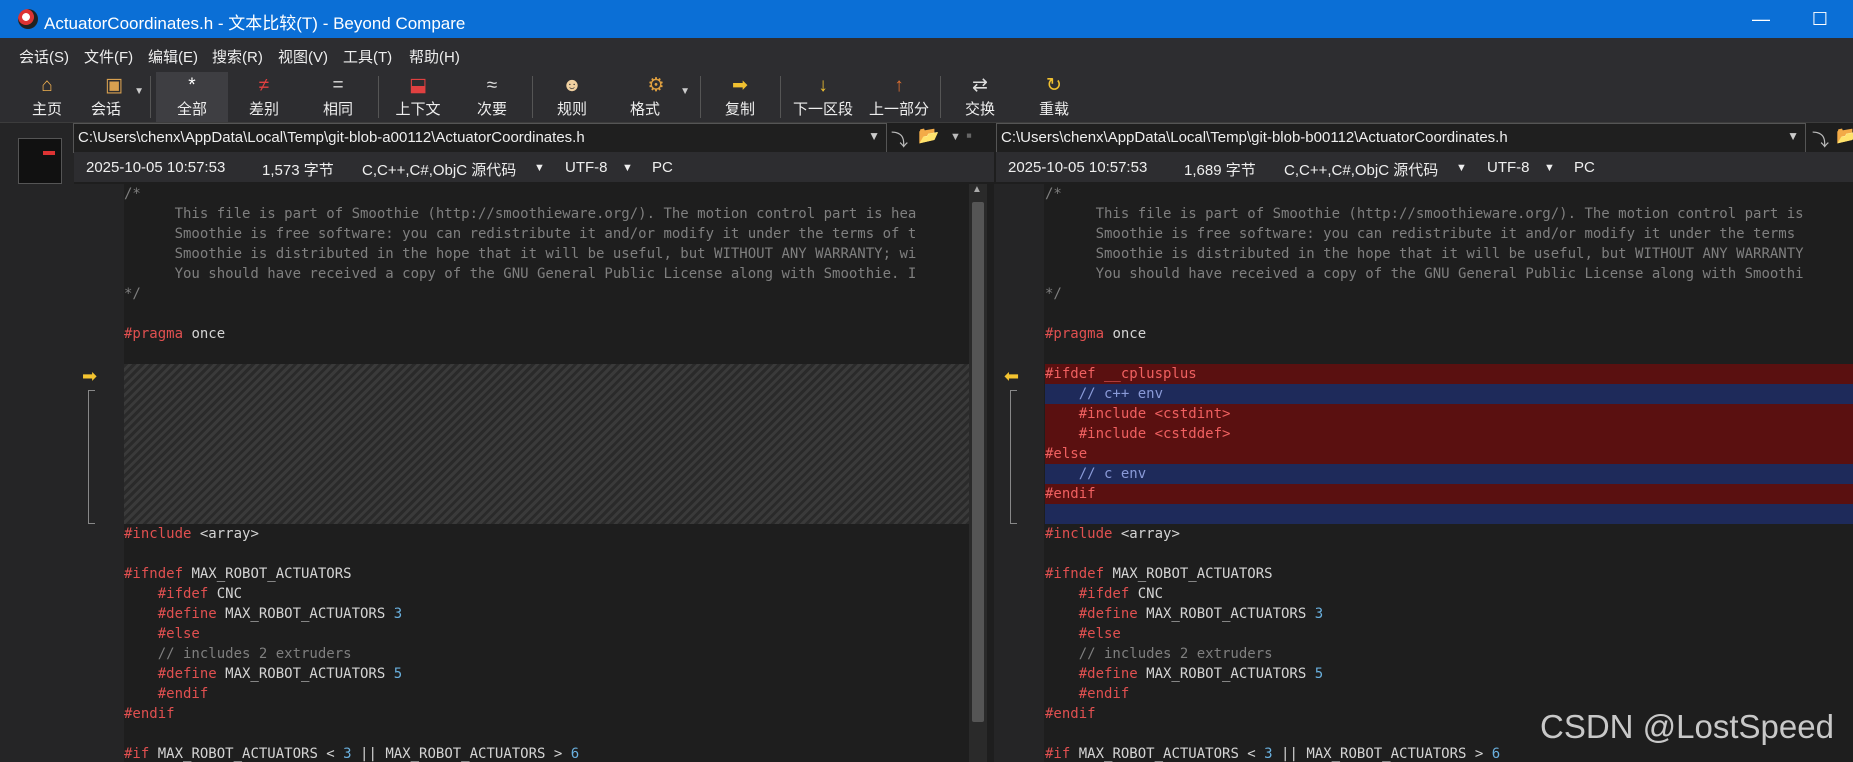 Image resolution: width=1853 pixels, height=762 pixels. I want to click on right-lineend-label: PC, so click(1584, 167).